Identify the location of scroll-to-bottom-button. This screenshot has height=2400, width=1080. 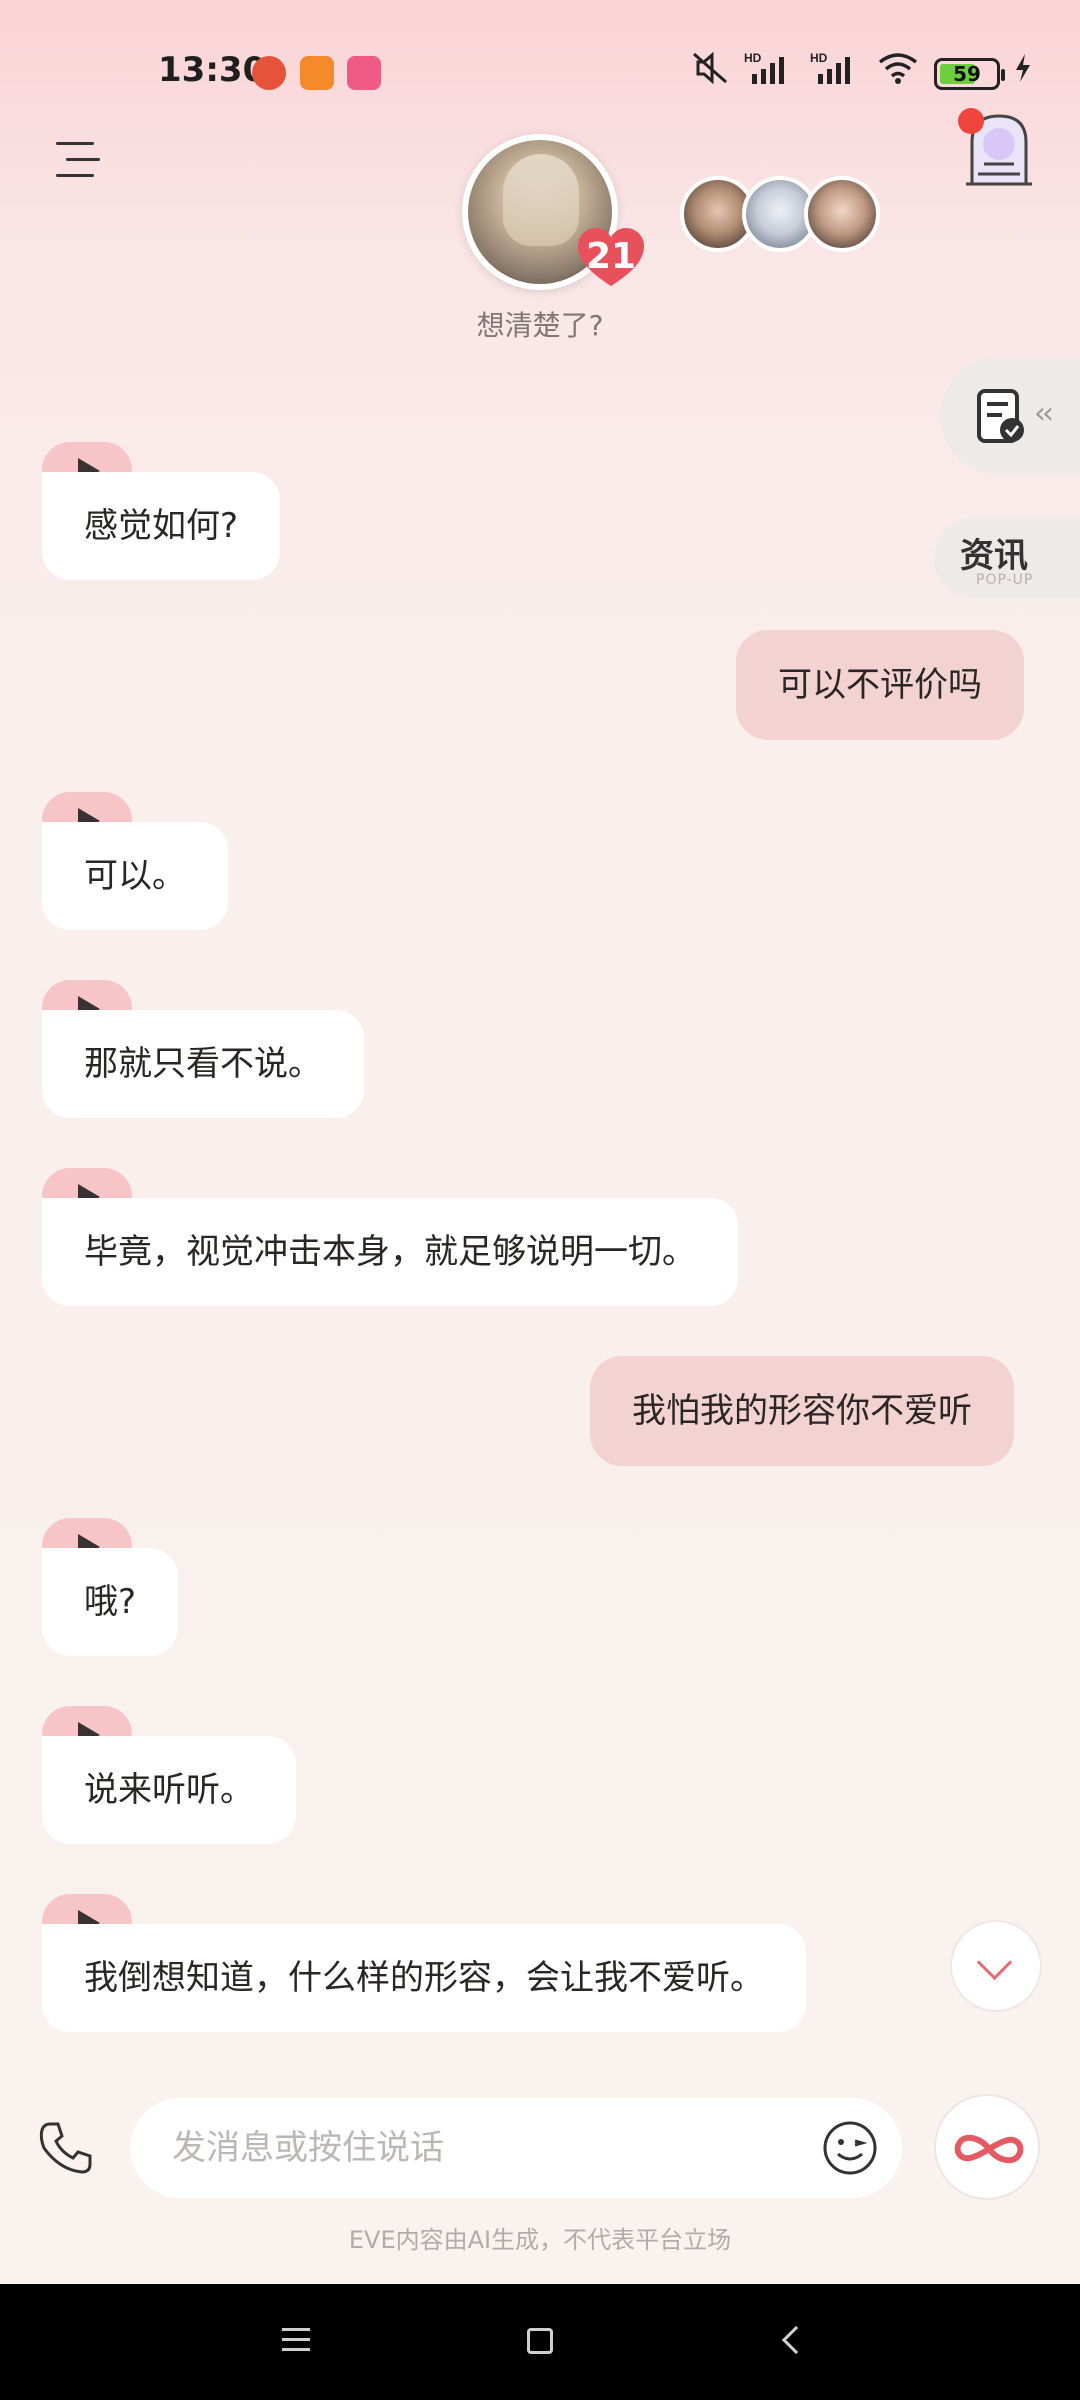
(996, 1966).